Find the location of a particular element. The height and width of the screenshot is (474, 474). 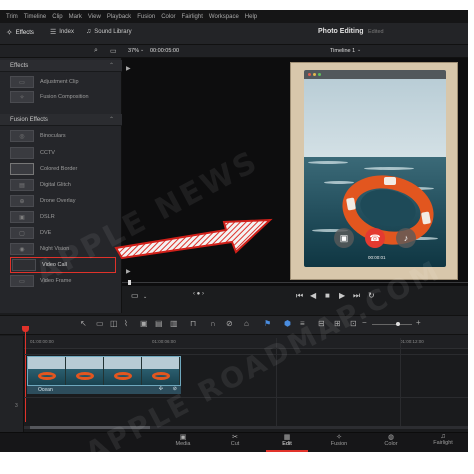

zoom-out-icon: − is located at coordinates (364, 322).